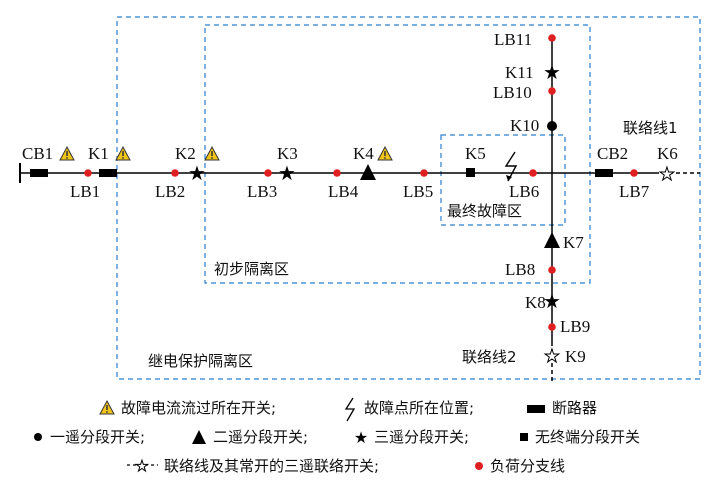 This screenshot has width=727, height=485. Describe the element at coordinates (479, 466) in the screenshot. I see `legend-load-dot-icon` at that location.